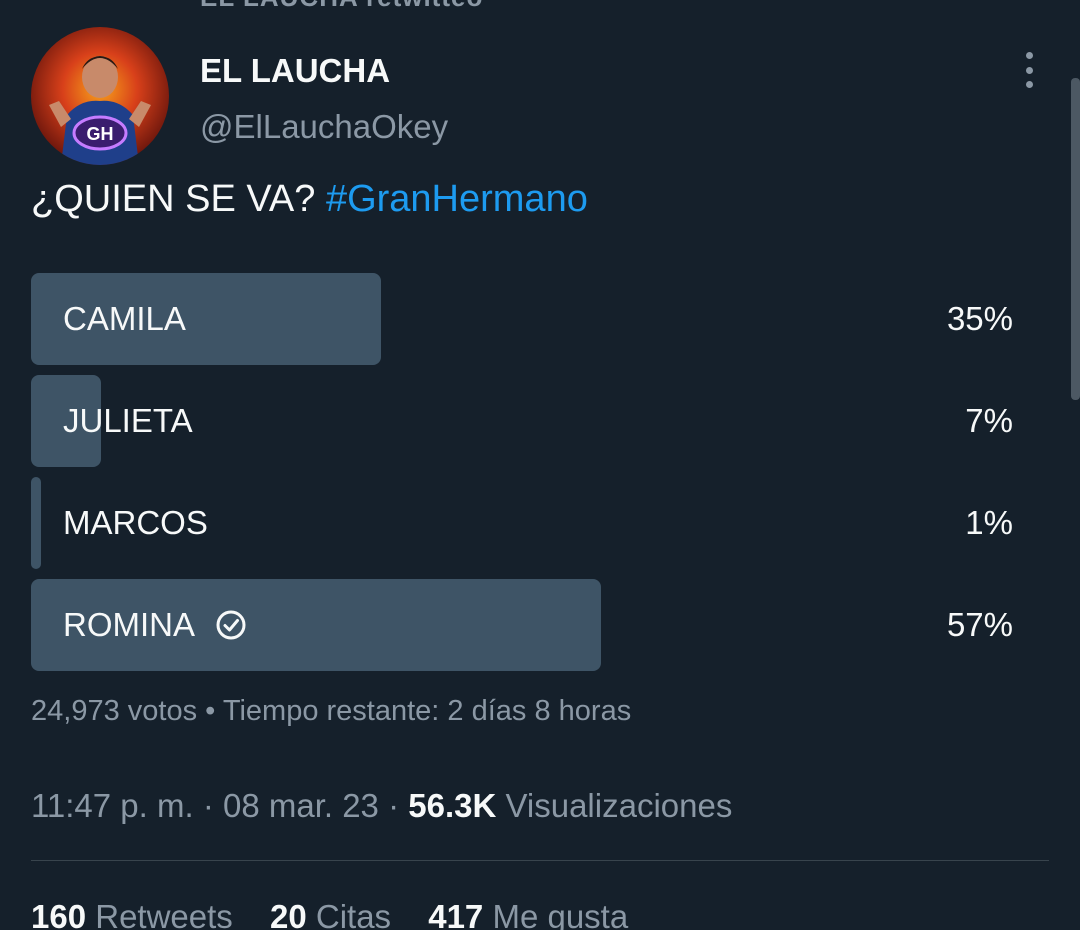 The height and width of the screenshot is (930, 1080). Describe the element at coordinates (531, 421) in the screenshot. I see `poll-option: JULIETA 7%` at that location.